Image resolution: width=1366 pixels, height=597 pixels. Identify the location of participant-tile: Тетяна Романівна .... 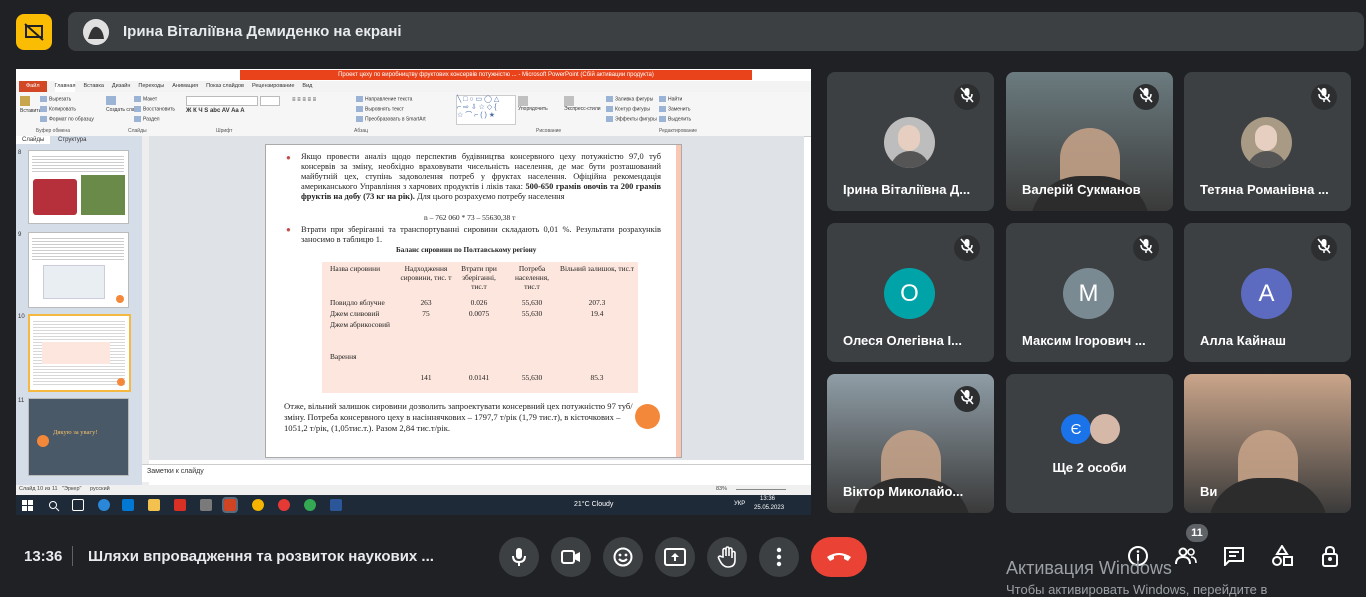
(1267, 141).